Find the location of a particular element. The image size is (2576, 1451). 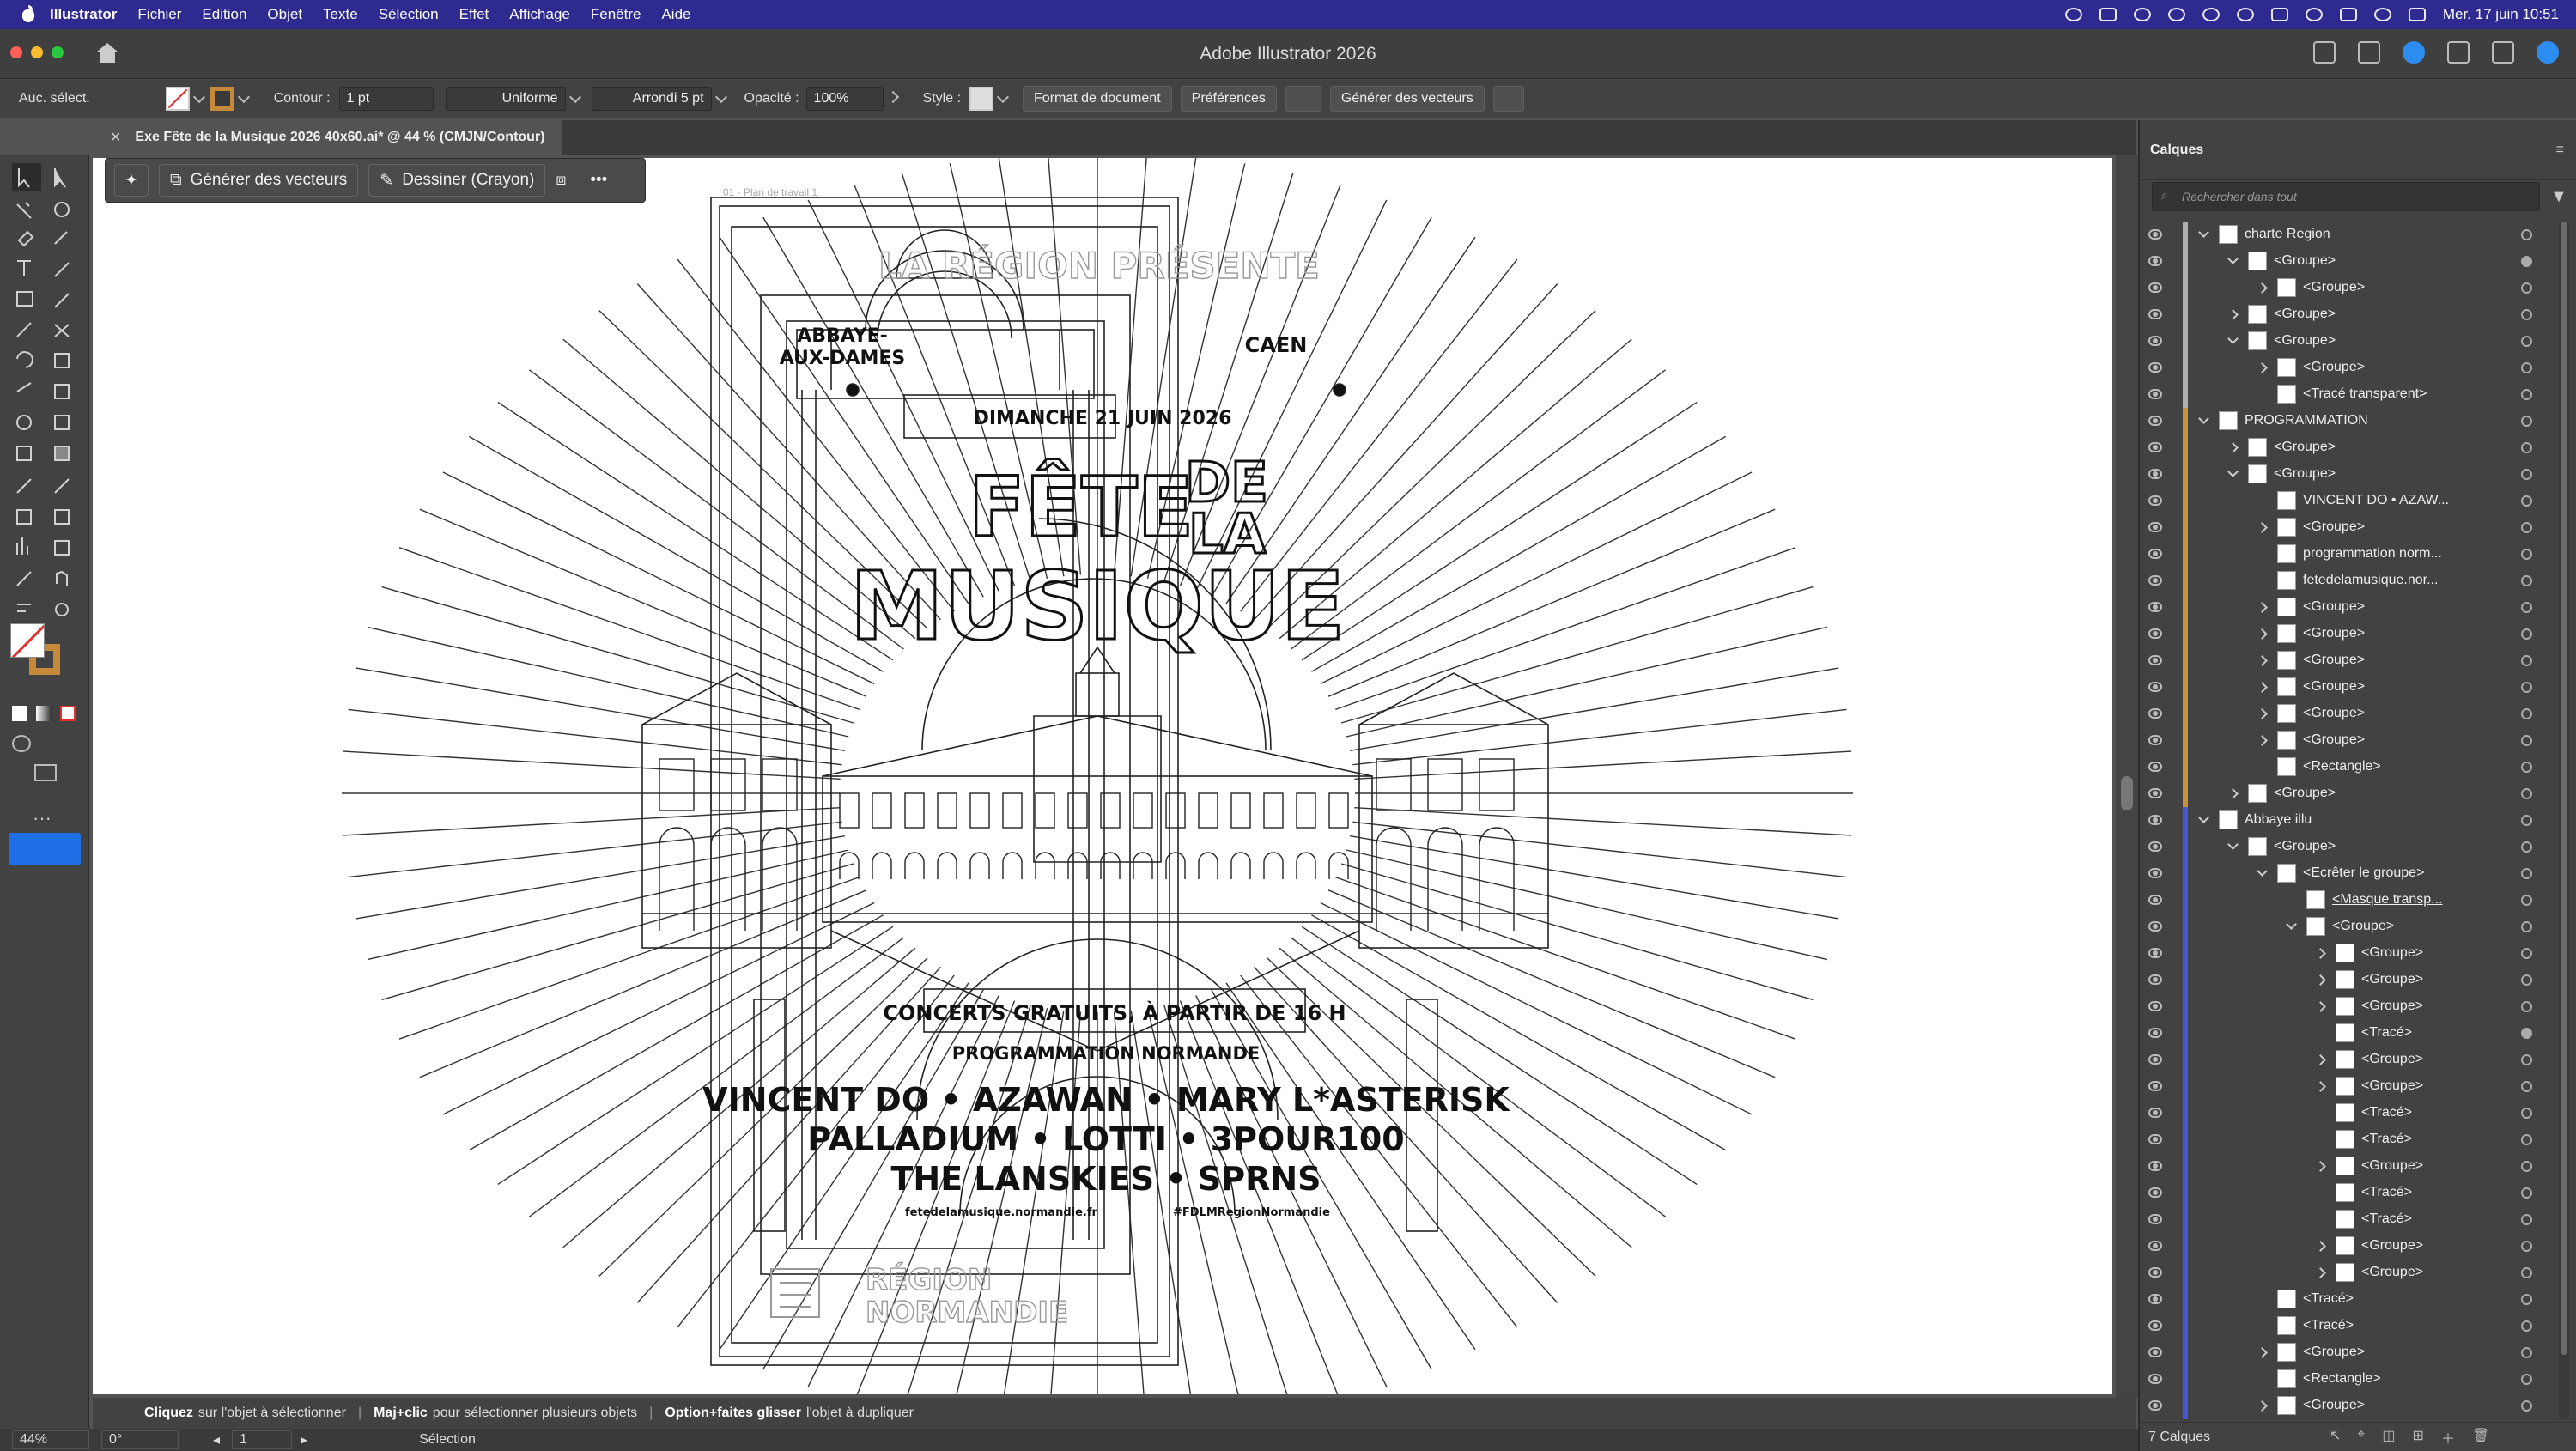

layer-name: <Ecrêter le groupe> is located at coordinates (2363, 873).